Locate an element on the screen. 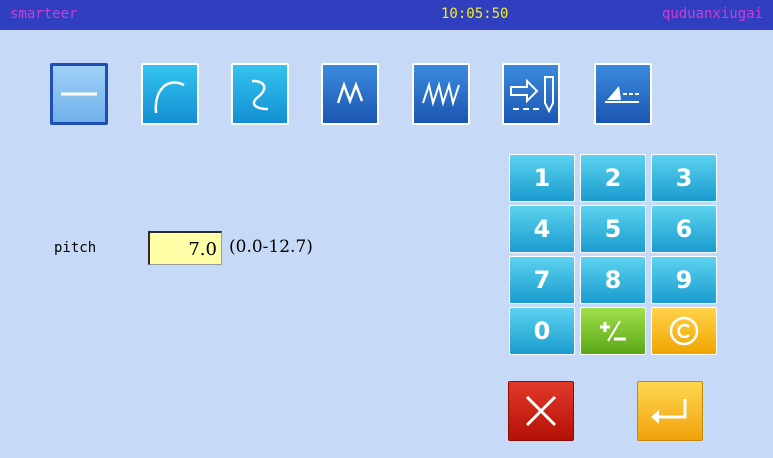 Image resolution: width=773 pixels, height=458 pixels. plus-minus-icon is located at coordinates (613, 331).